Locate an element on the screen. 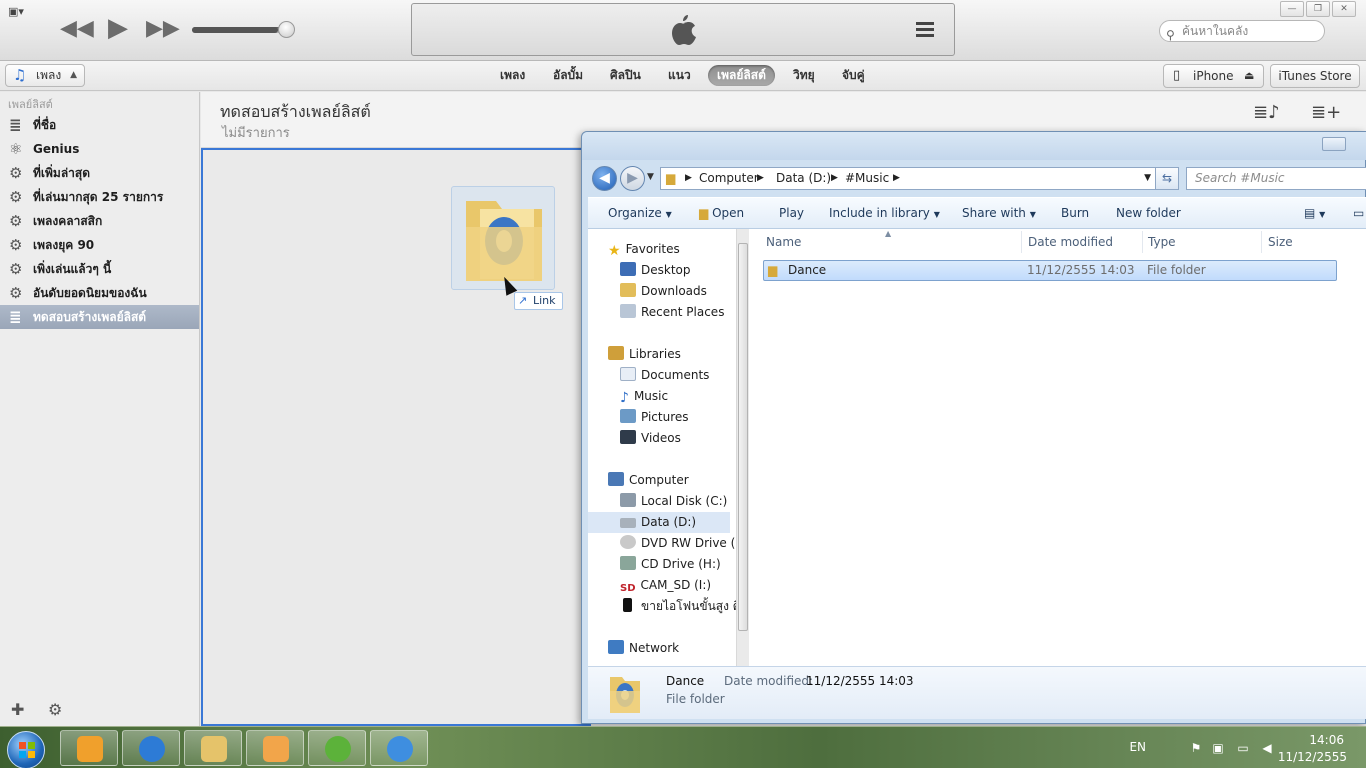 This screenshot has width=1366, height=768. nav-computer: Computer is located at coordinates (678, 480).